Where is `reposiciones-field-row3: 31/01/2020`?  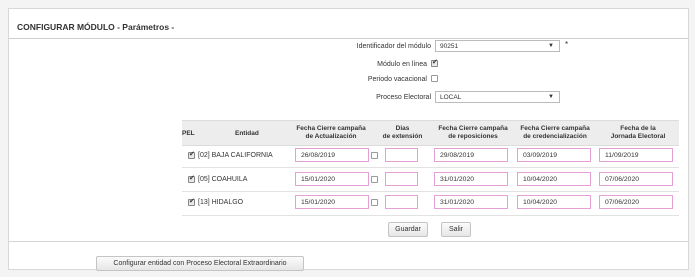 reposiciones-field-row3: 31/01/2020 is located at coordinates (471, 202).